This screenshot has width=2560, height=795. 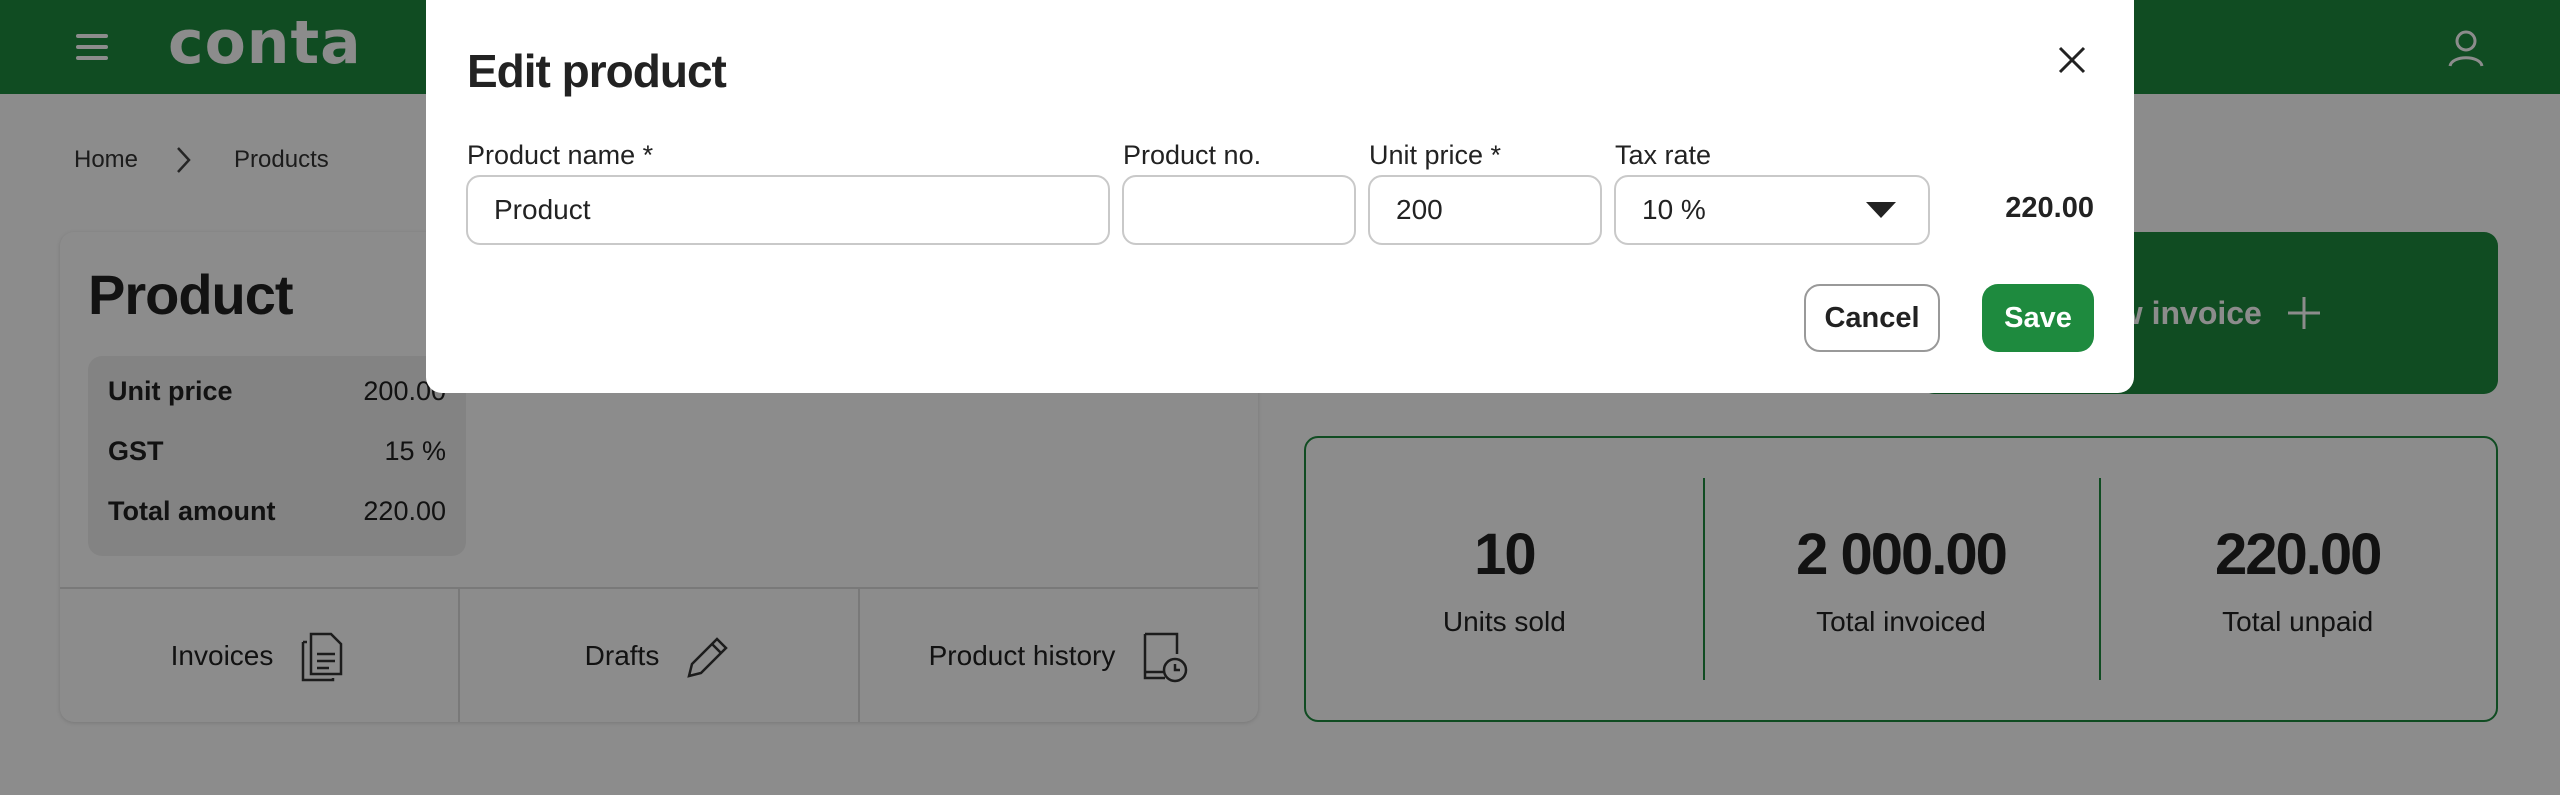 What do you see at coordinates (1881, 210) in the screenshot?
I see `caret-down-icon` at bounding box center [1881, 210].